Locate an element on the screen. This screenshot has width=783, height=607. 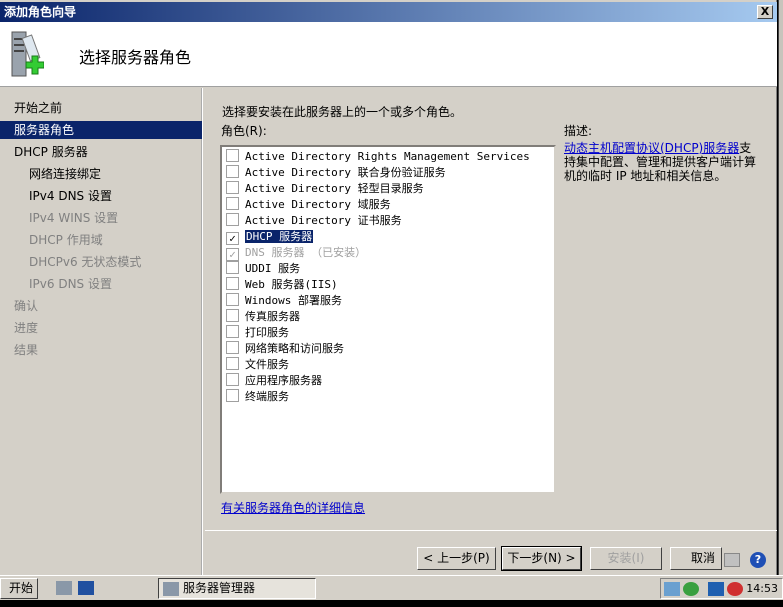
start-button: 开始 is located at coordinates (19, 588).